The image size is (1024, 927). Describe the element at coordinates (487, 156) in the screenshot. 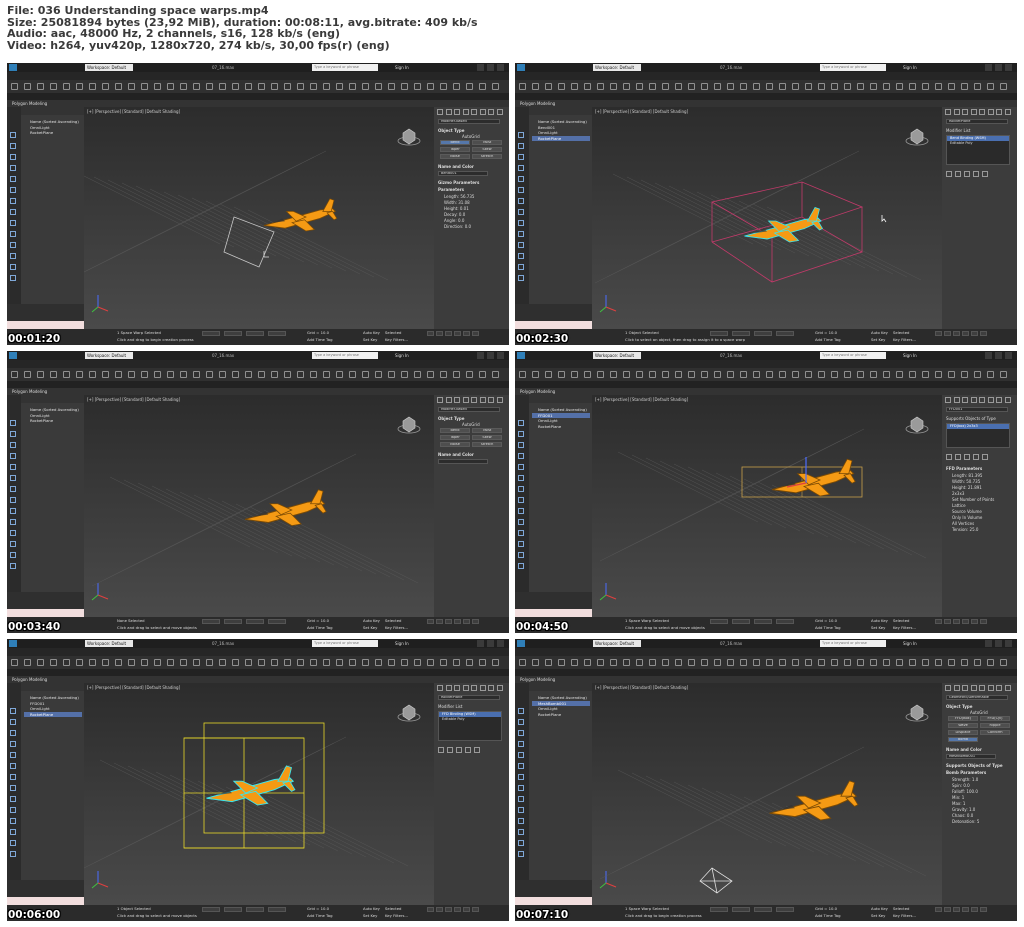

I see `object-type-button: Stretch` at that location.